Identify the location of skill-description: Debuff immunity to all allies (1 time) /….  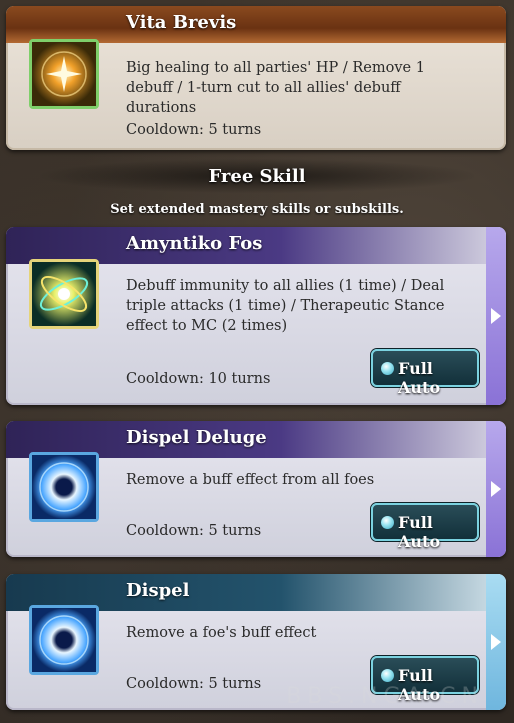
(285, 306).